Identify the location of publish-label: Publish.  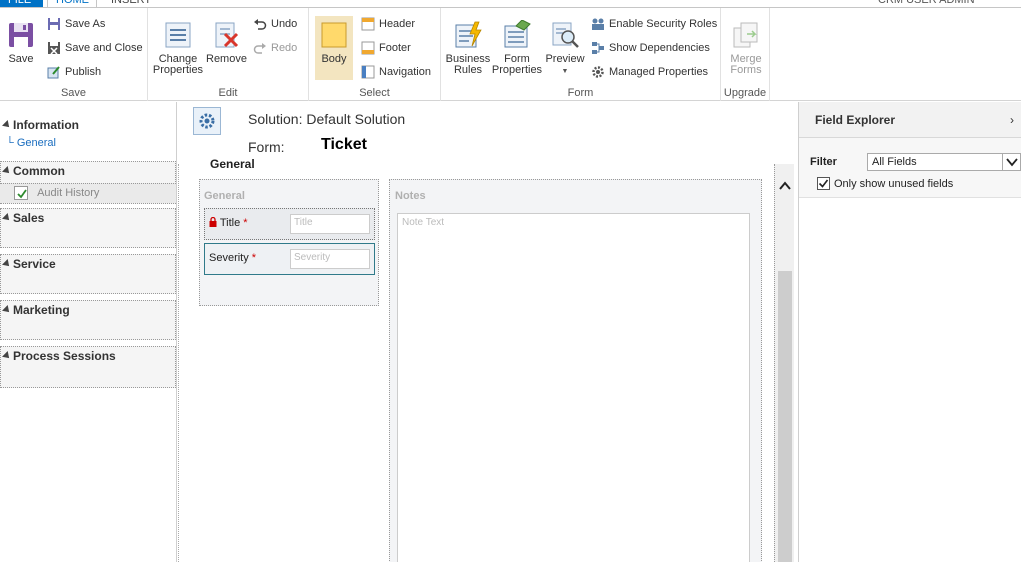
(83, 72).